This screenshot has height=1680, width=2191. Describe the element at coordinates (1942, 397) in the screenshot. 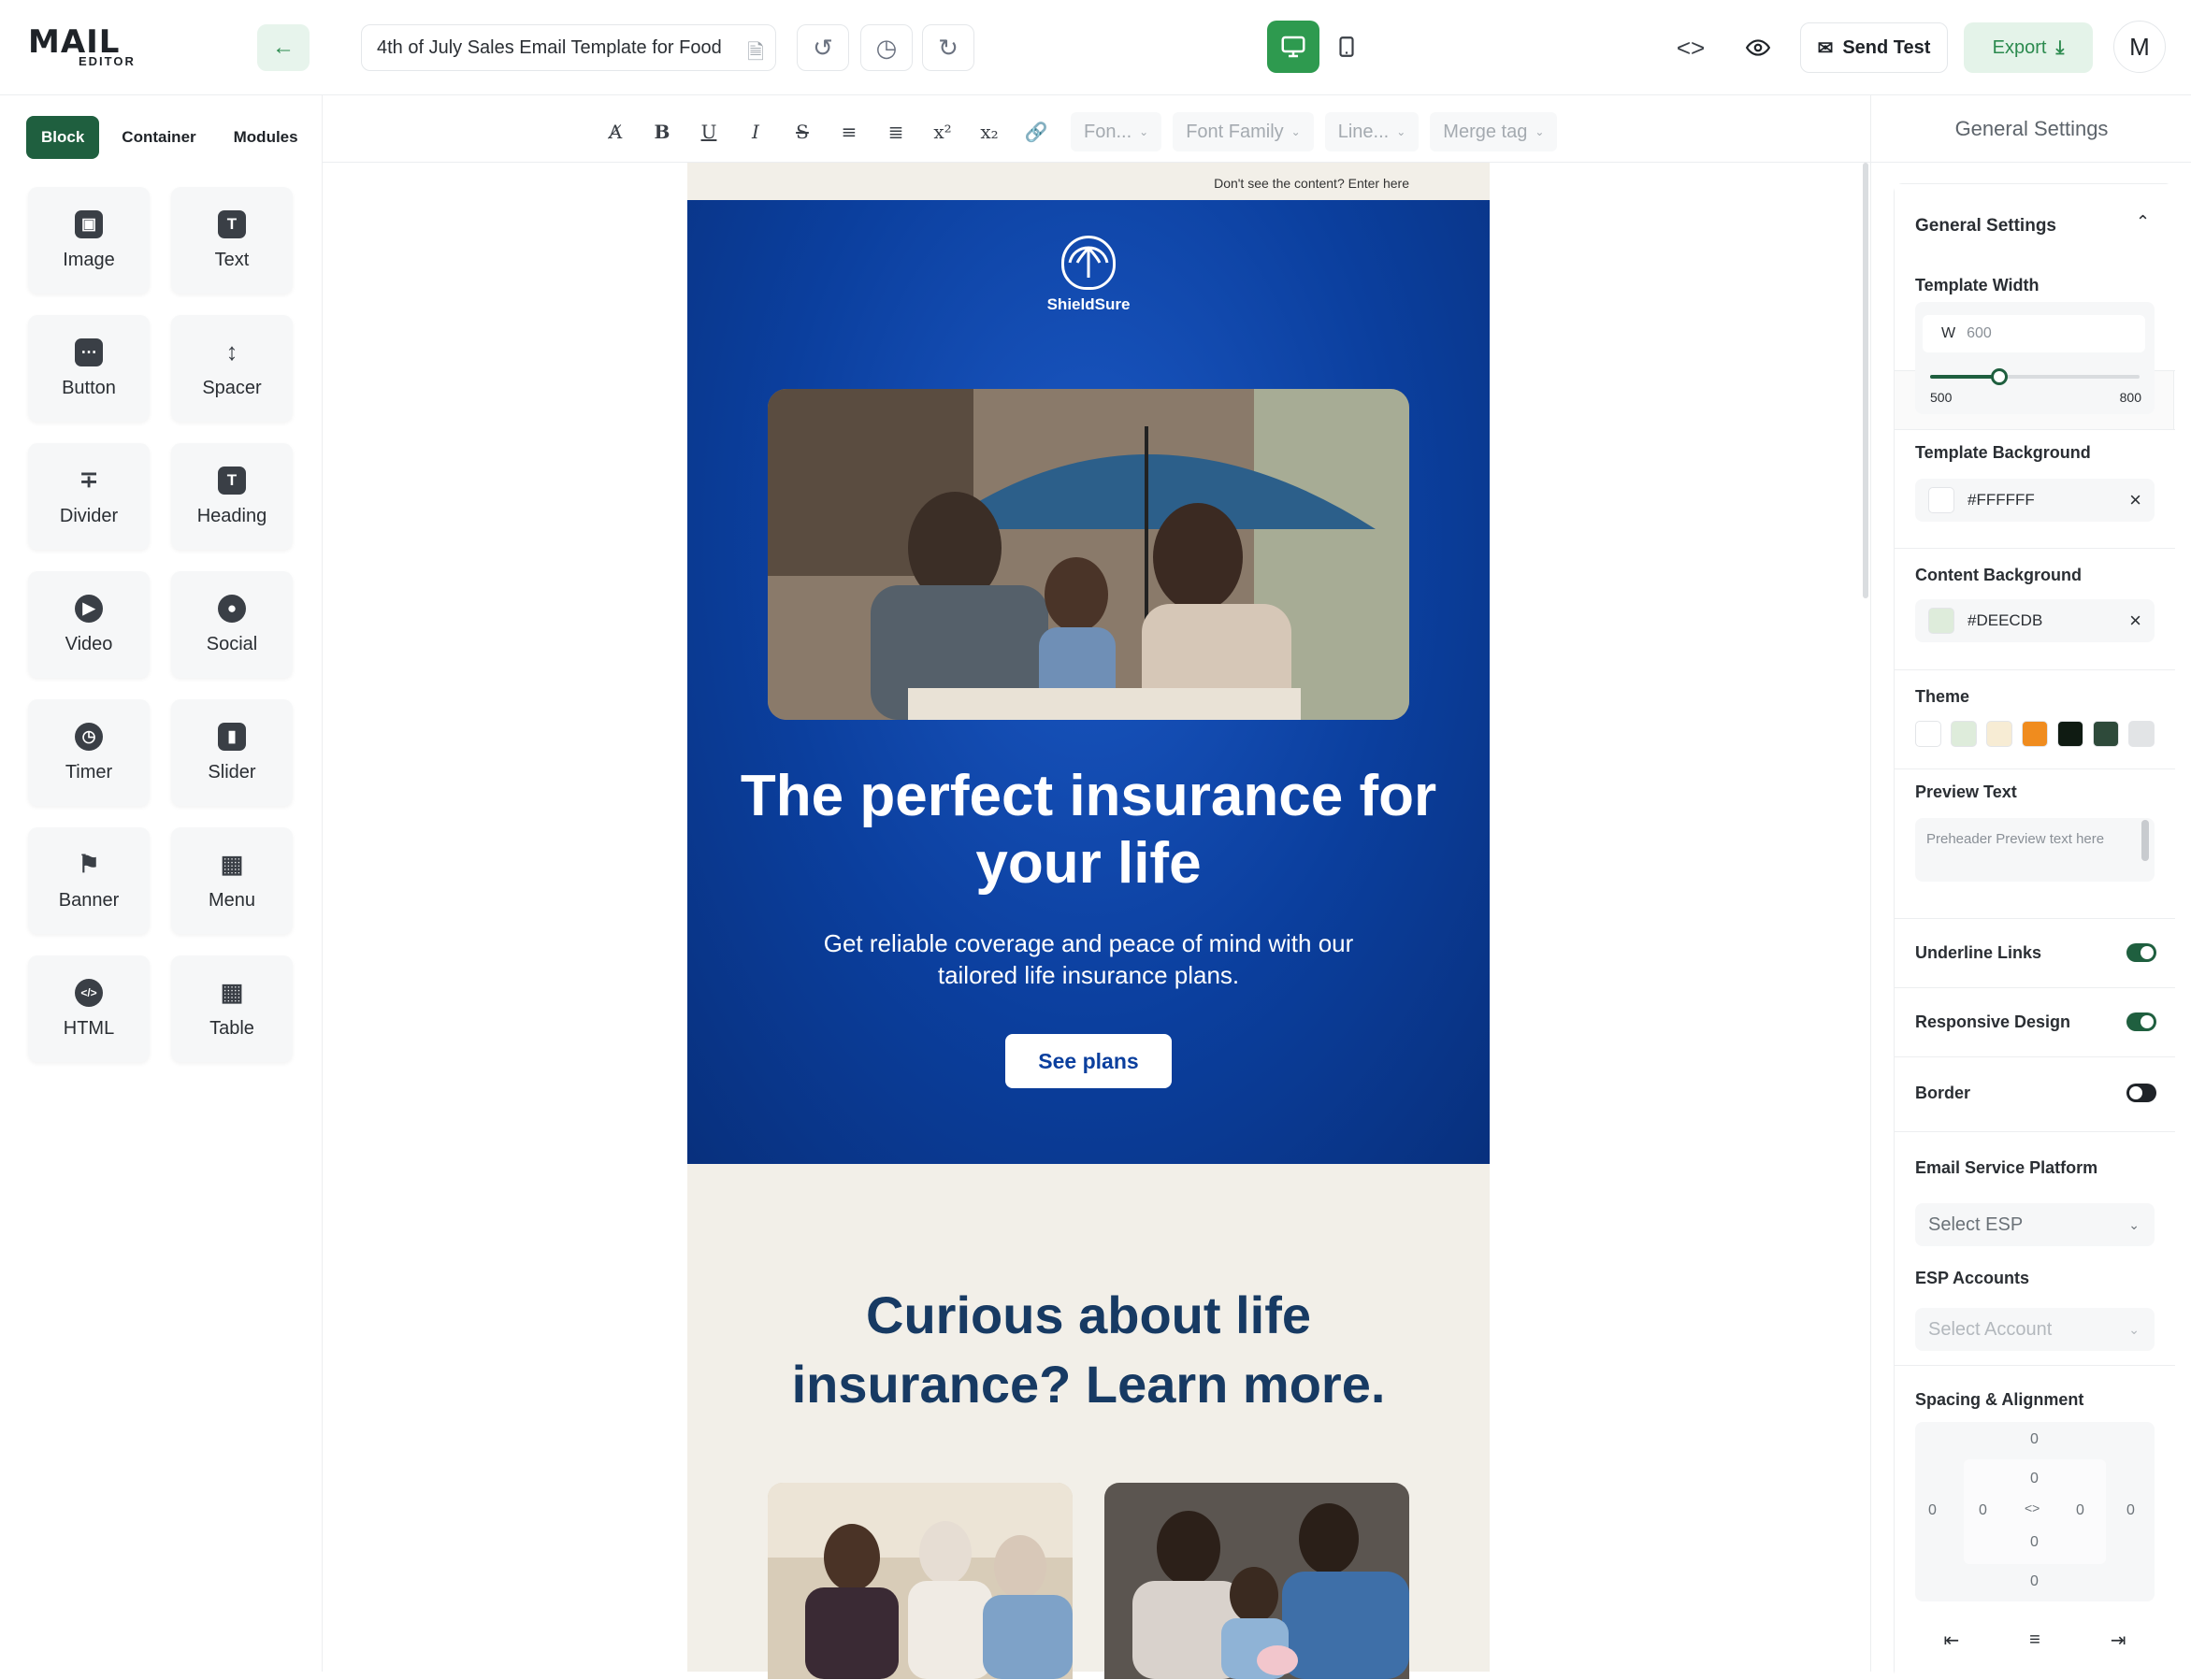

I see `width-min-label: 500` at that location.